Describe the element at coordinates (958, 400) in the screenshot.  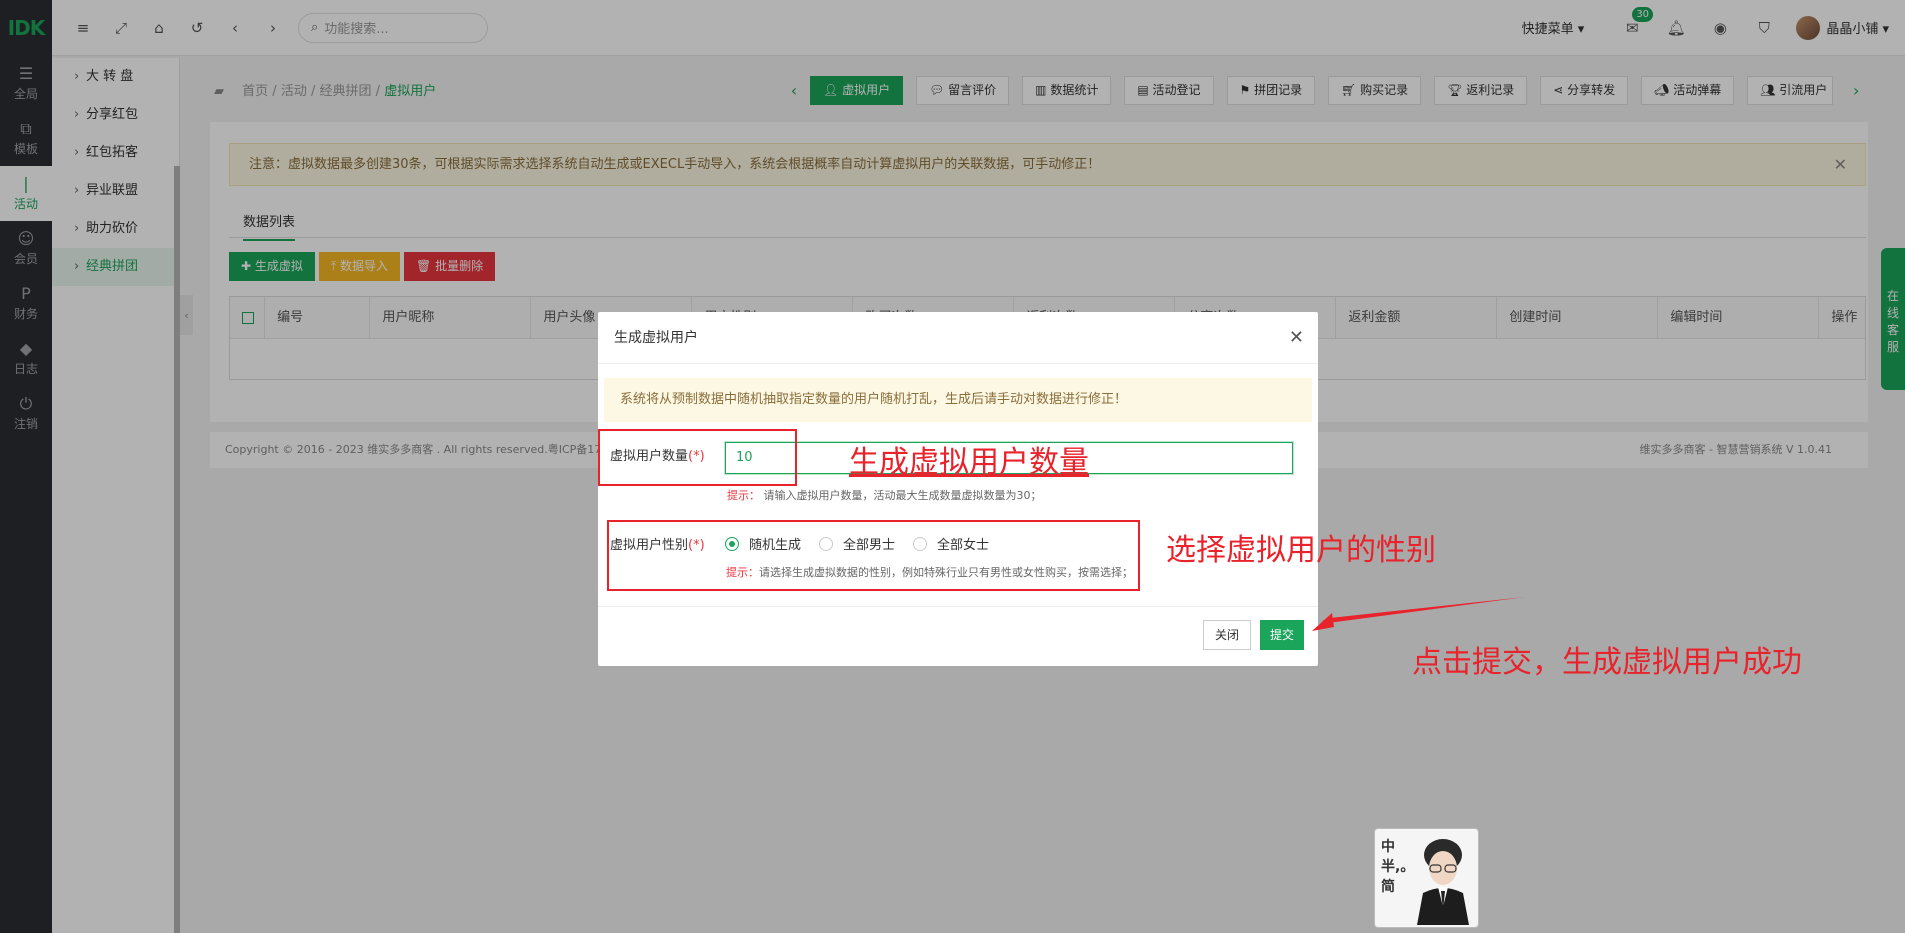
I see `dialog-tip: 系统将从预制数据中随机抽取指定数量的用户随机打乱，生成后请手动对数据进行修正！` at that location.